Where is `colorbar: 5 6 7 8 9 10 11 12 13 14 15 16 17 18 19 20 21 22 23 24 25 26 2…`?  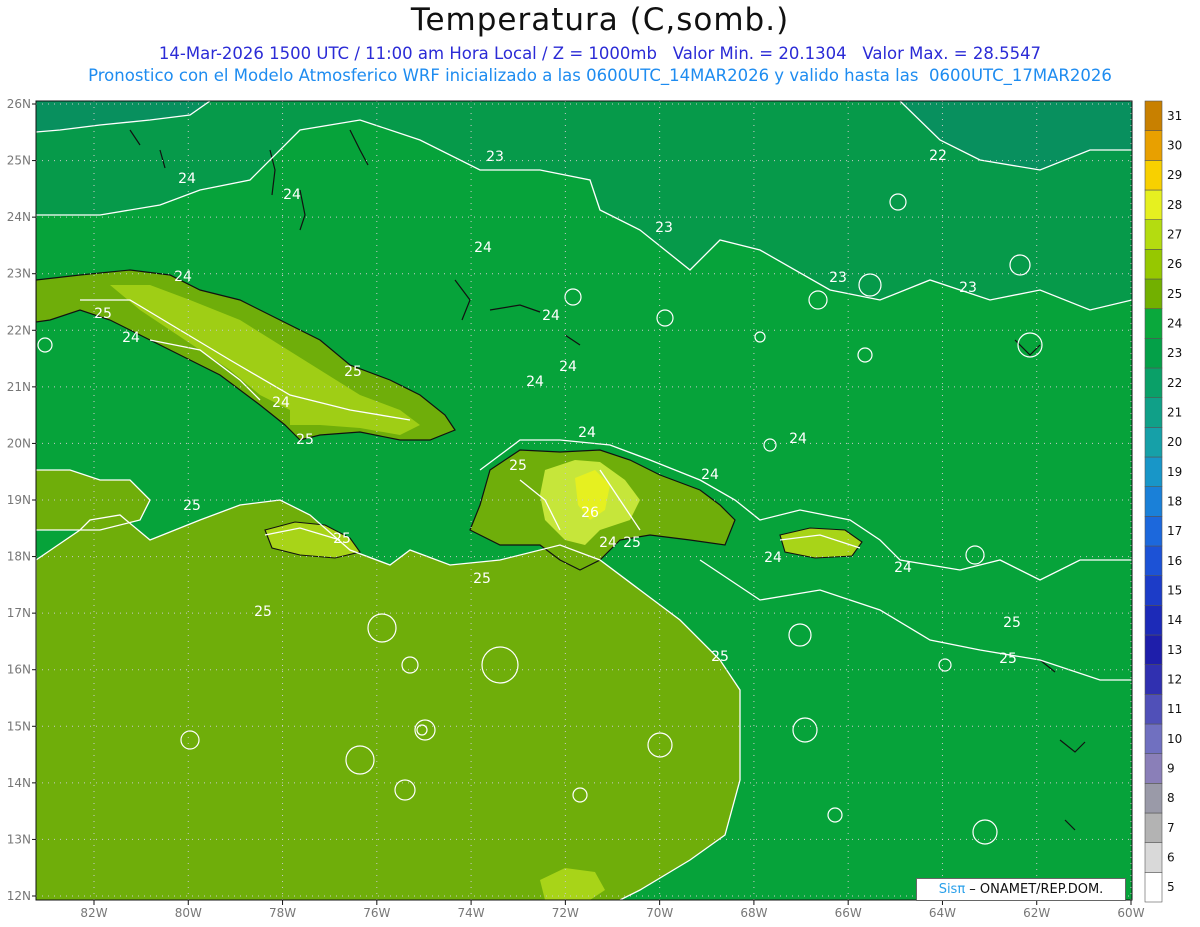 colorbar: 5 6 7 8 9 10 11 12 13 14 15 16 17 18 19 20 21 22 23 24 25 26 2… is located at coordinates (1163, 501).